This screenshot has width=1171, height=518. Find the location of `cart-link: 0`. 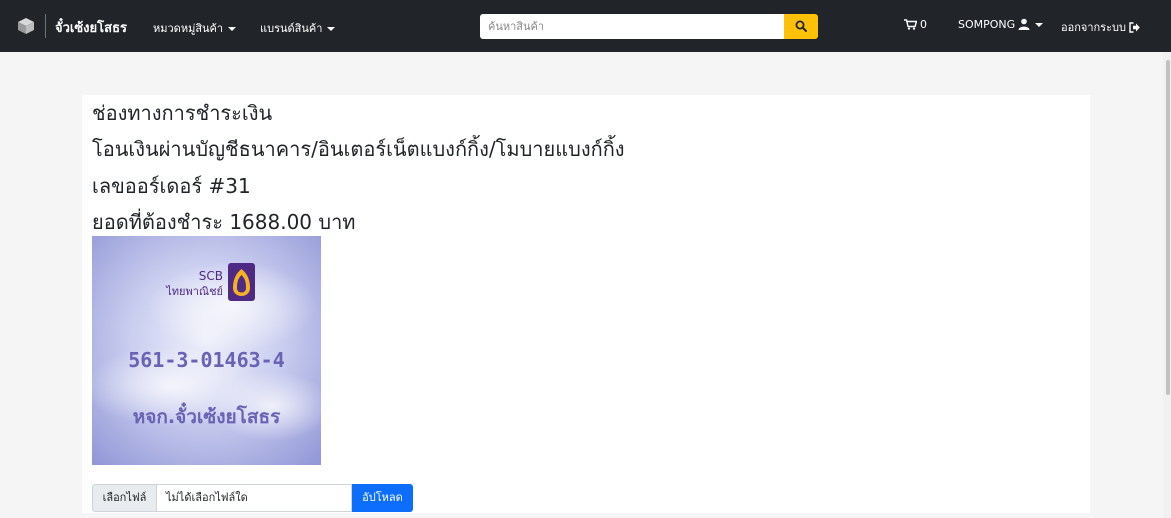

cart-link: 0 is located at coordinates (915, 24).